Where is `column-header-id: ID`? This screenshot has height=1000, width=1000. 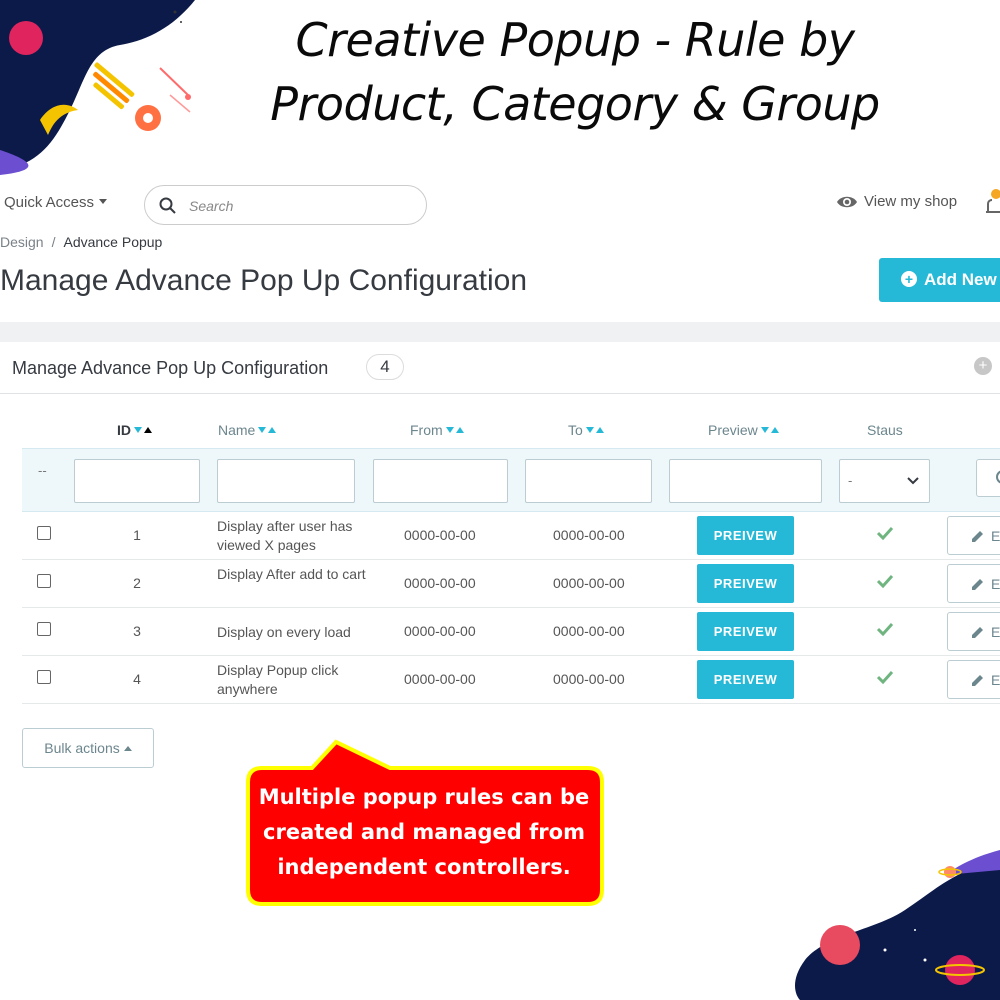 column-header-id: ID is located at coordinates (134, 430).